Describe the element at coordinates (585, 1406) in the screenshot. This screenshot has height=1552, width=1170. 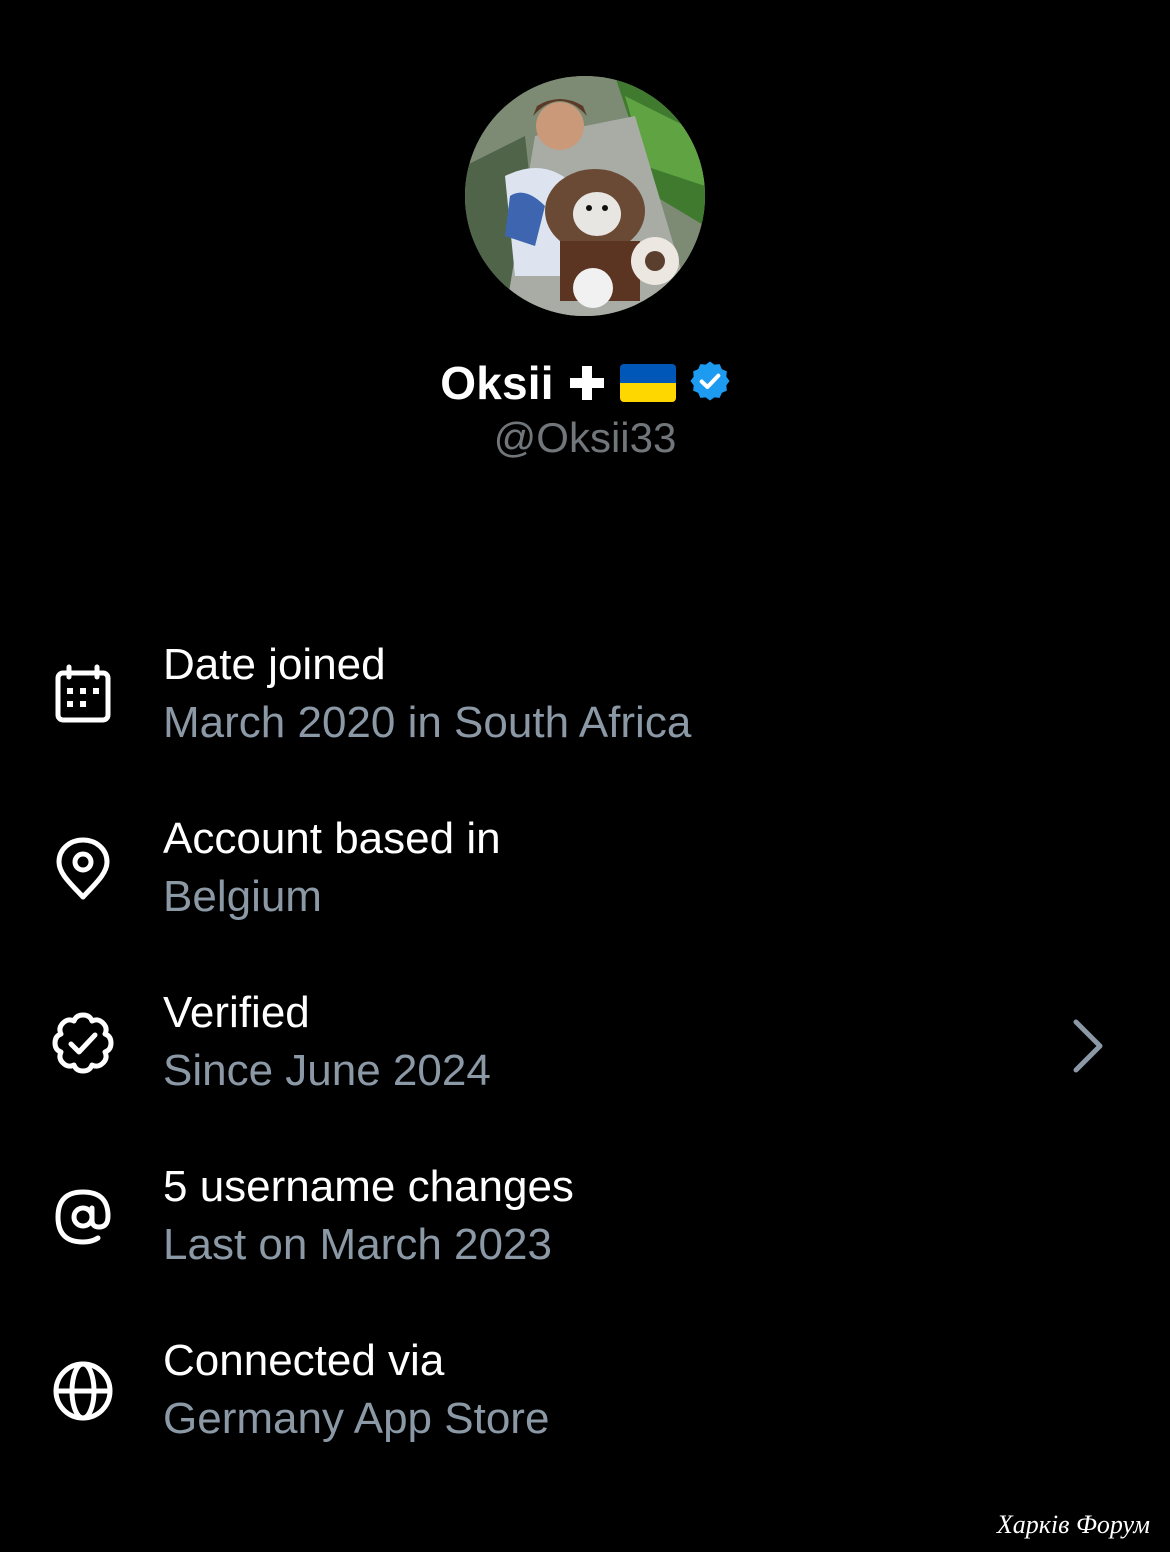
I see `about-item-connected-via: Connected via Germany App Store` at that location.